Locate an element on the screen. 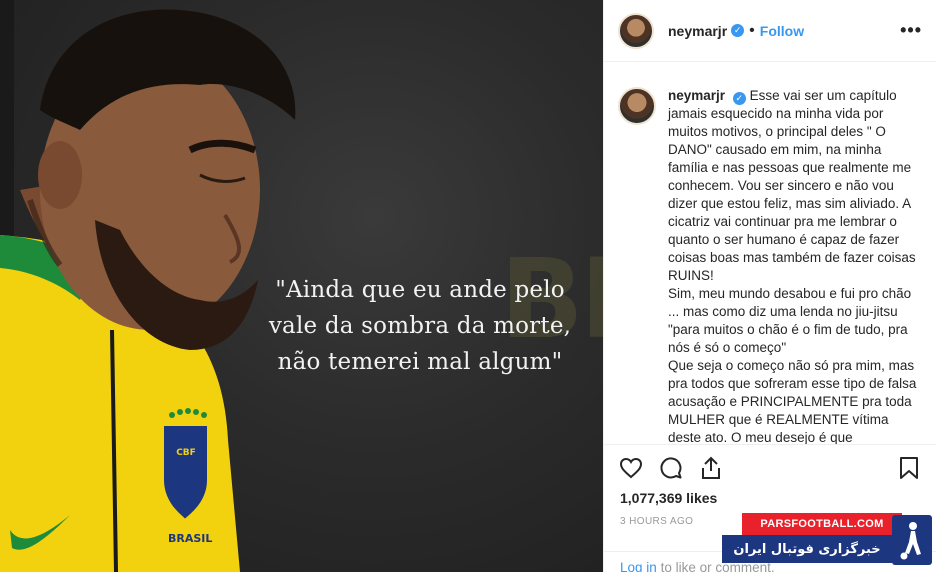 Image resolution: width=936 pixels, height=572 pixels. share-button is located at coordinates (711, 468).